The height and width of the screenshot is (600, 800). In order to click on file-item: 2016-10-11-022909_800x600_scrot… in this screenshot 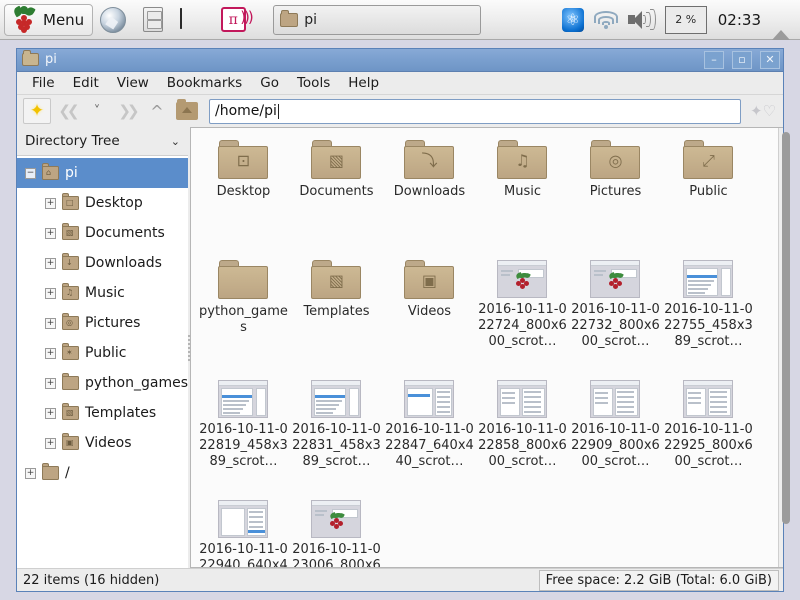, I will do `click(615, 436)`.